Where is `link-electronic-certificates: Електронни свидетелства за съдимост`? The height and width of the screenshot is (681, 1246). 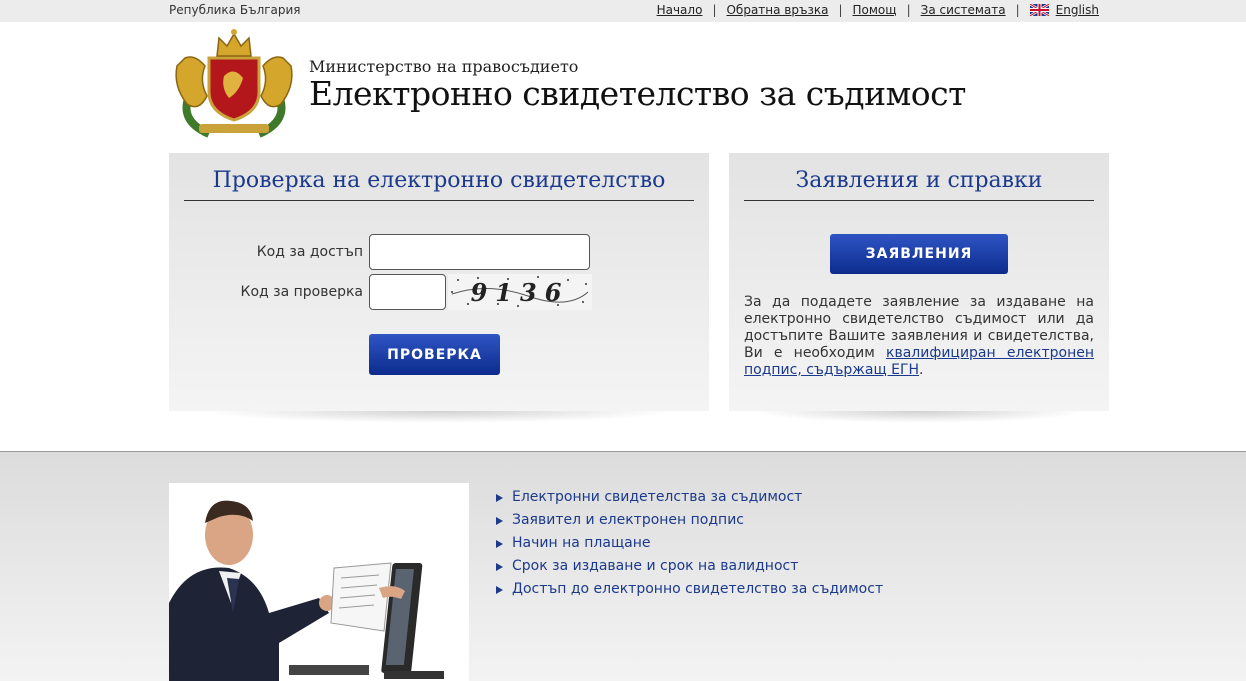
link-electronic-certificates: Електронни свидетелства за съдимост is located at coordinates (657, 497).